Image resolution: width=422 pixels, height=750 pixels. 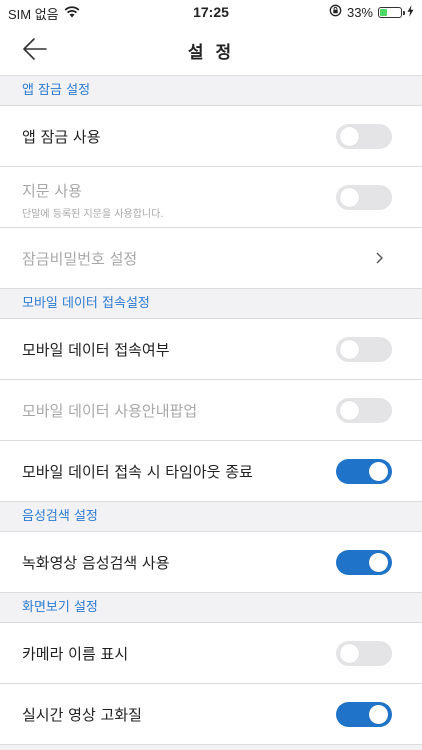 I want to click on charging-bolt-icon, so click(x=410, y=12).